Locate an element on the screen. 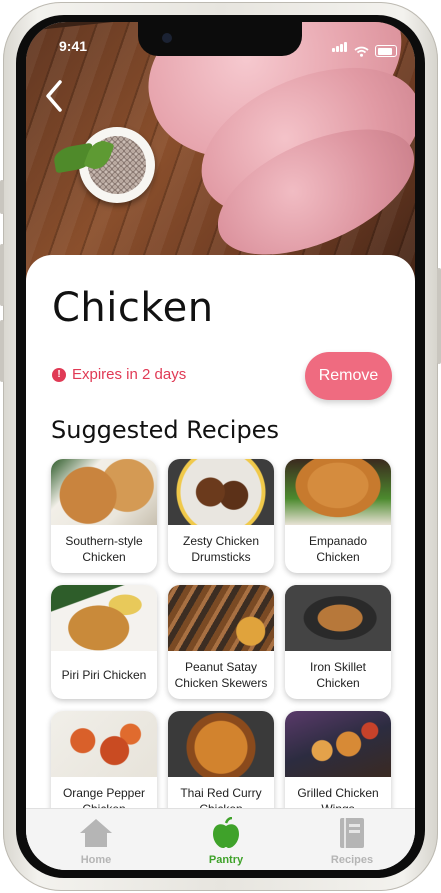 This screenshot has height=893, width=441. recipe-label: Iron Skillet Chicken is located at coordinates (338, 675).